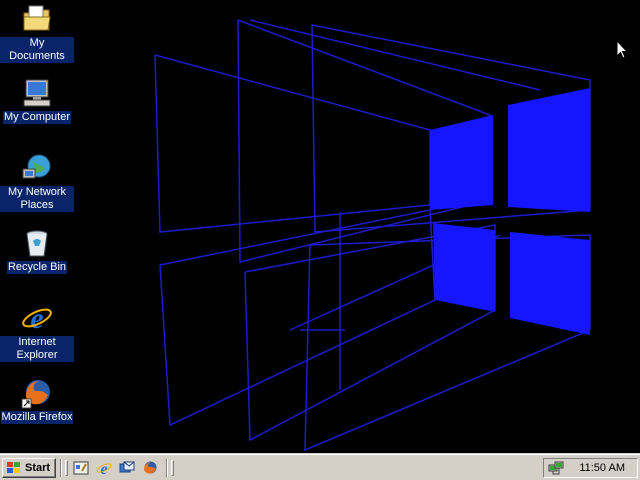  I want to click on internet-explorer-icon: e, so click(37, 318).